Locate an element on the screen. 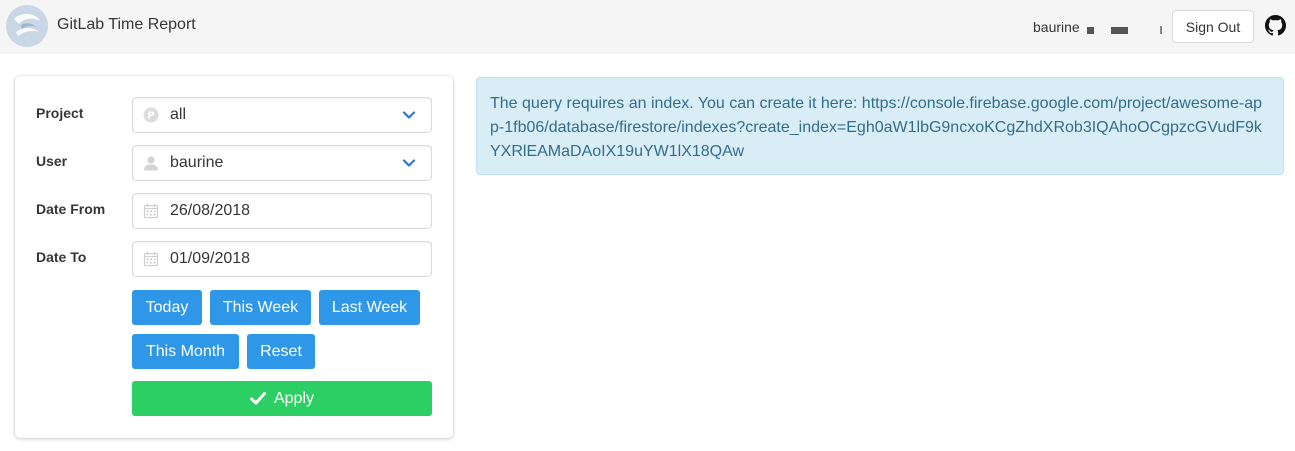 Image resolution: width=1295 pixels, height=451 pixels. date-to-input: 01/09/2018 is located at coordinates (282, 259).